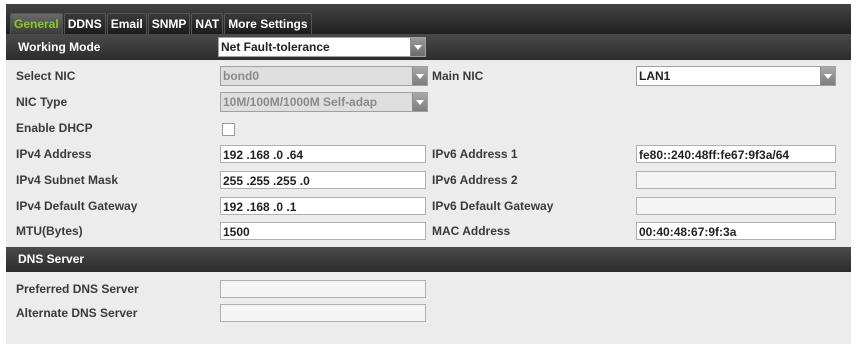 This screenshot has height=348, width=862. Describe the element at coordinates (46, 76) in the screenshot. I see `select-nic-label: Select NIC` at that location.